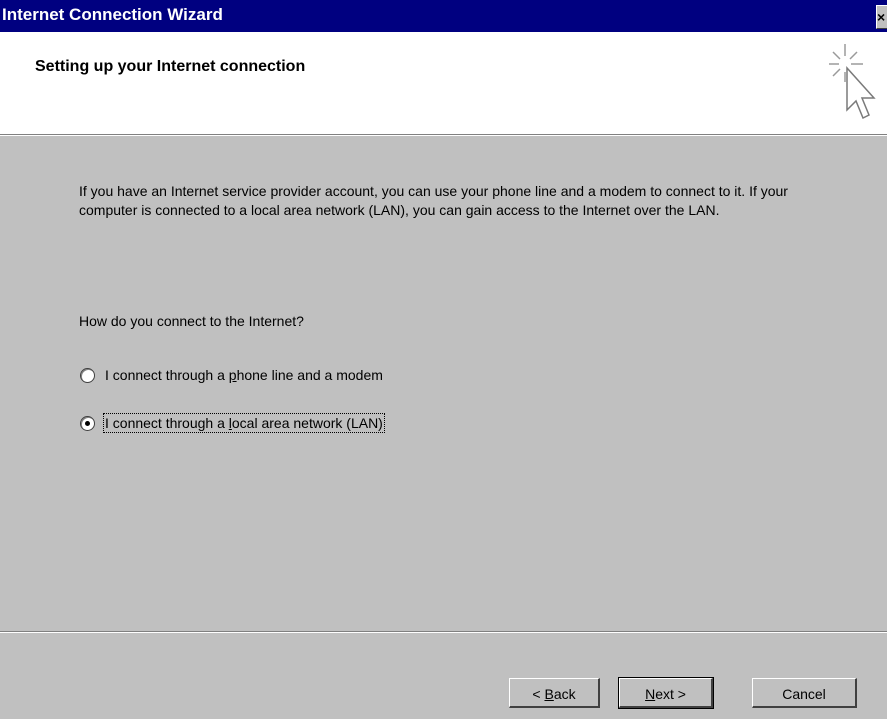 The image size is (887, 719). What do you see at coordinates (881, 17) in the screenshot?
I see `close-button: ×` at bounding box center [881, 17].